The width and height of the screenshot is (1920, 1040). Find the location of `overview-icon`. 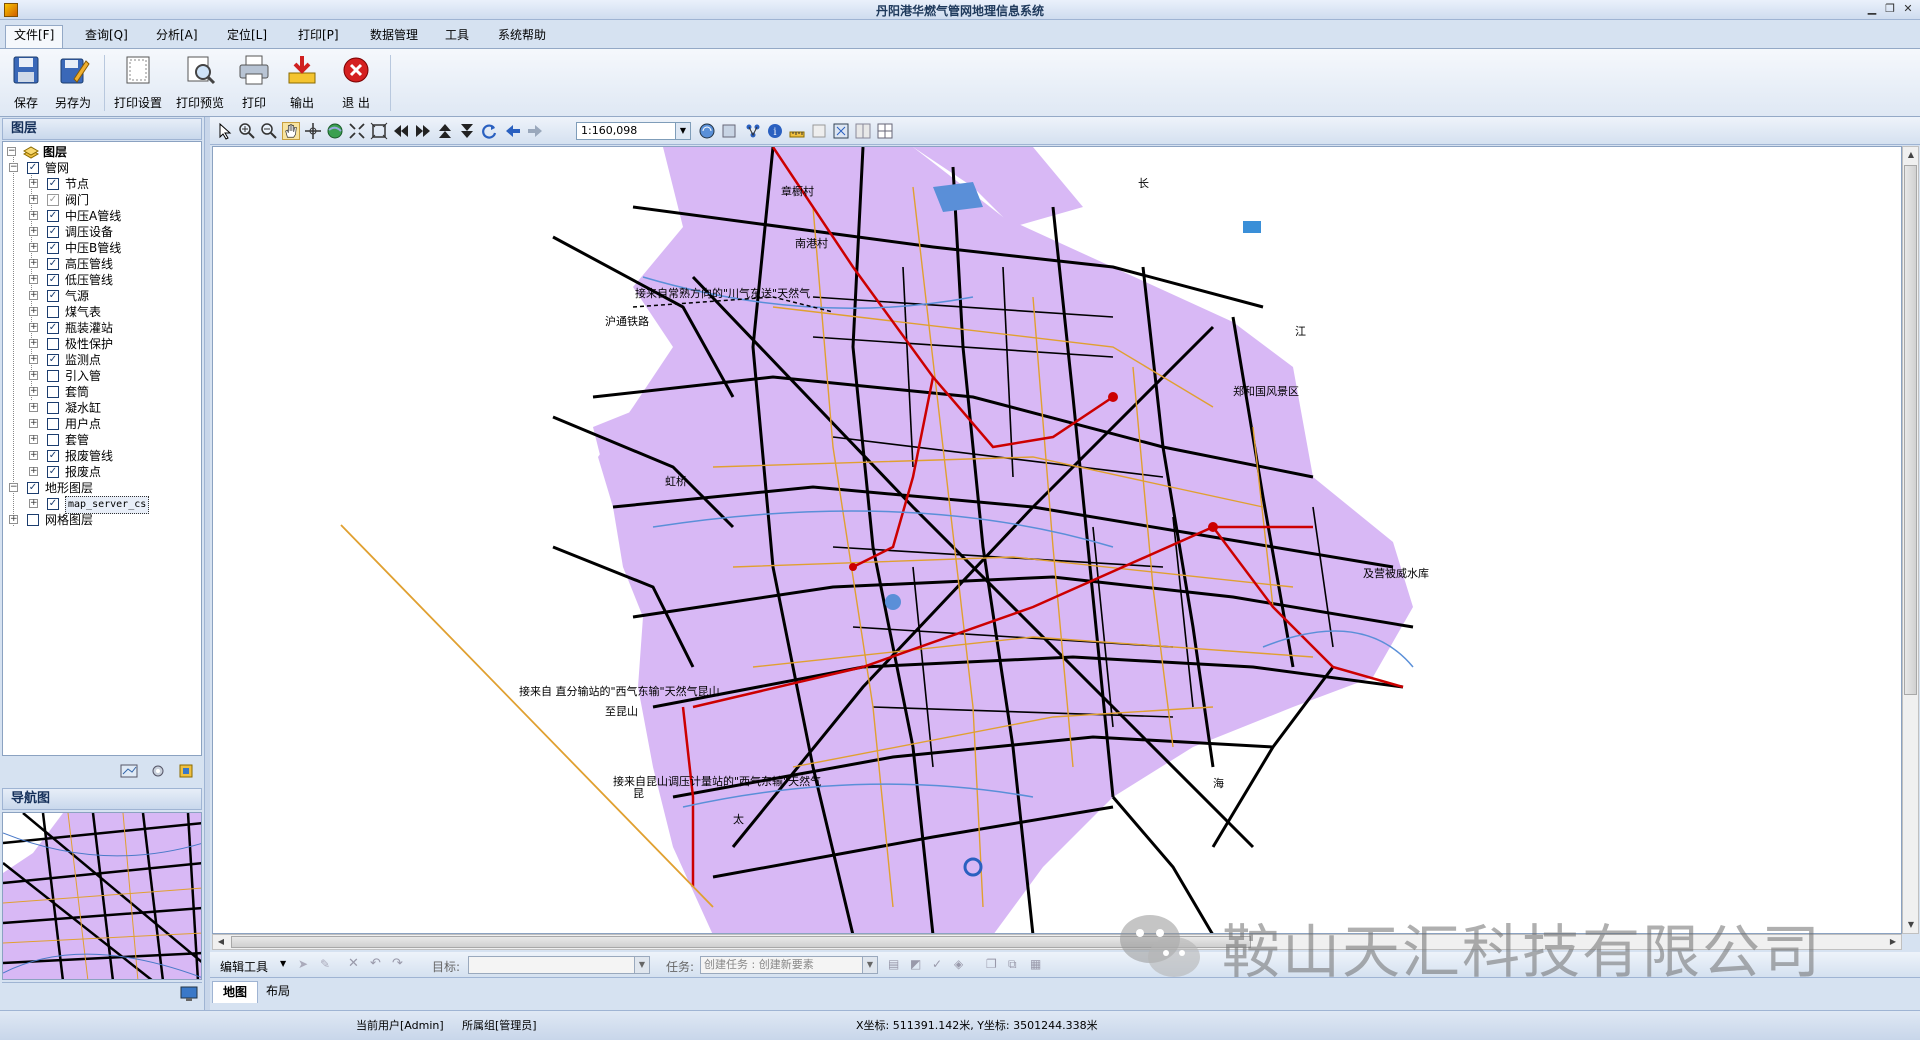

overview-icon is located at coordinates (129, 771).